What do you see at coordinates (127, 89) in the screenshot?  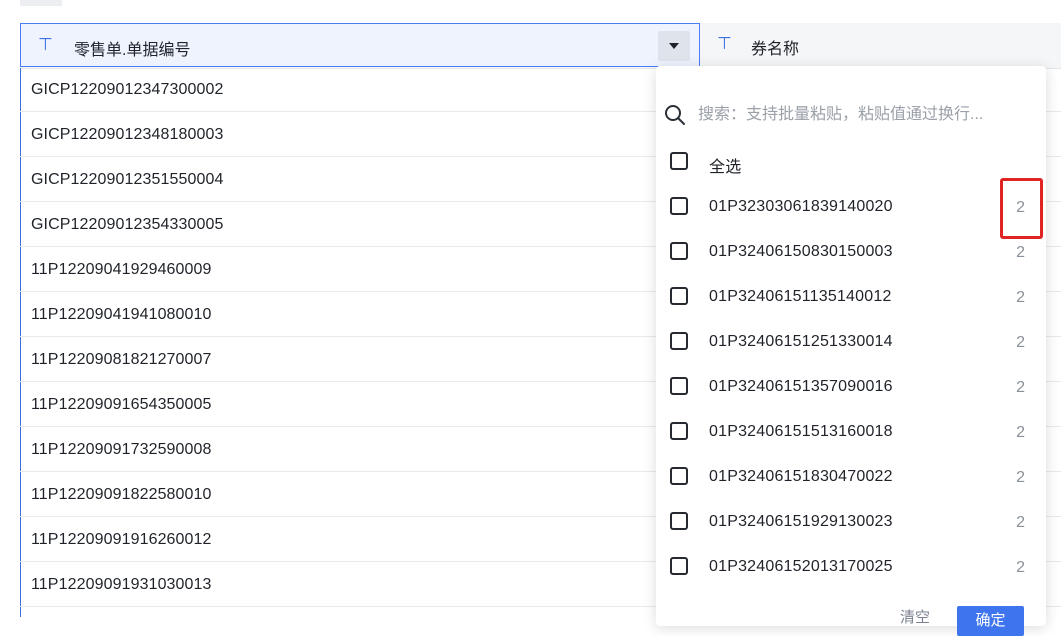 I see `cell-document-number: GICP12209012347300002` at bounding box center [127, 89].